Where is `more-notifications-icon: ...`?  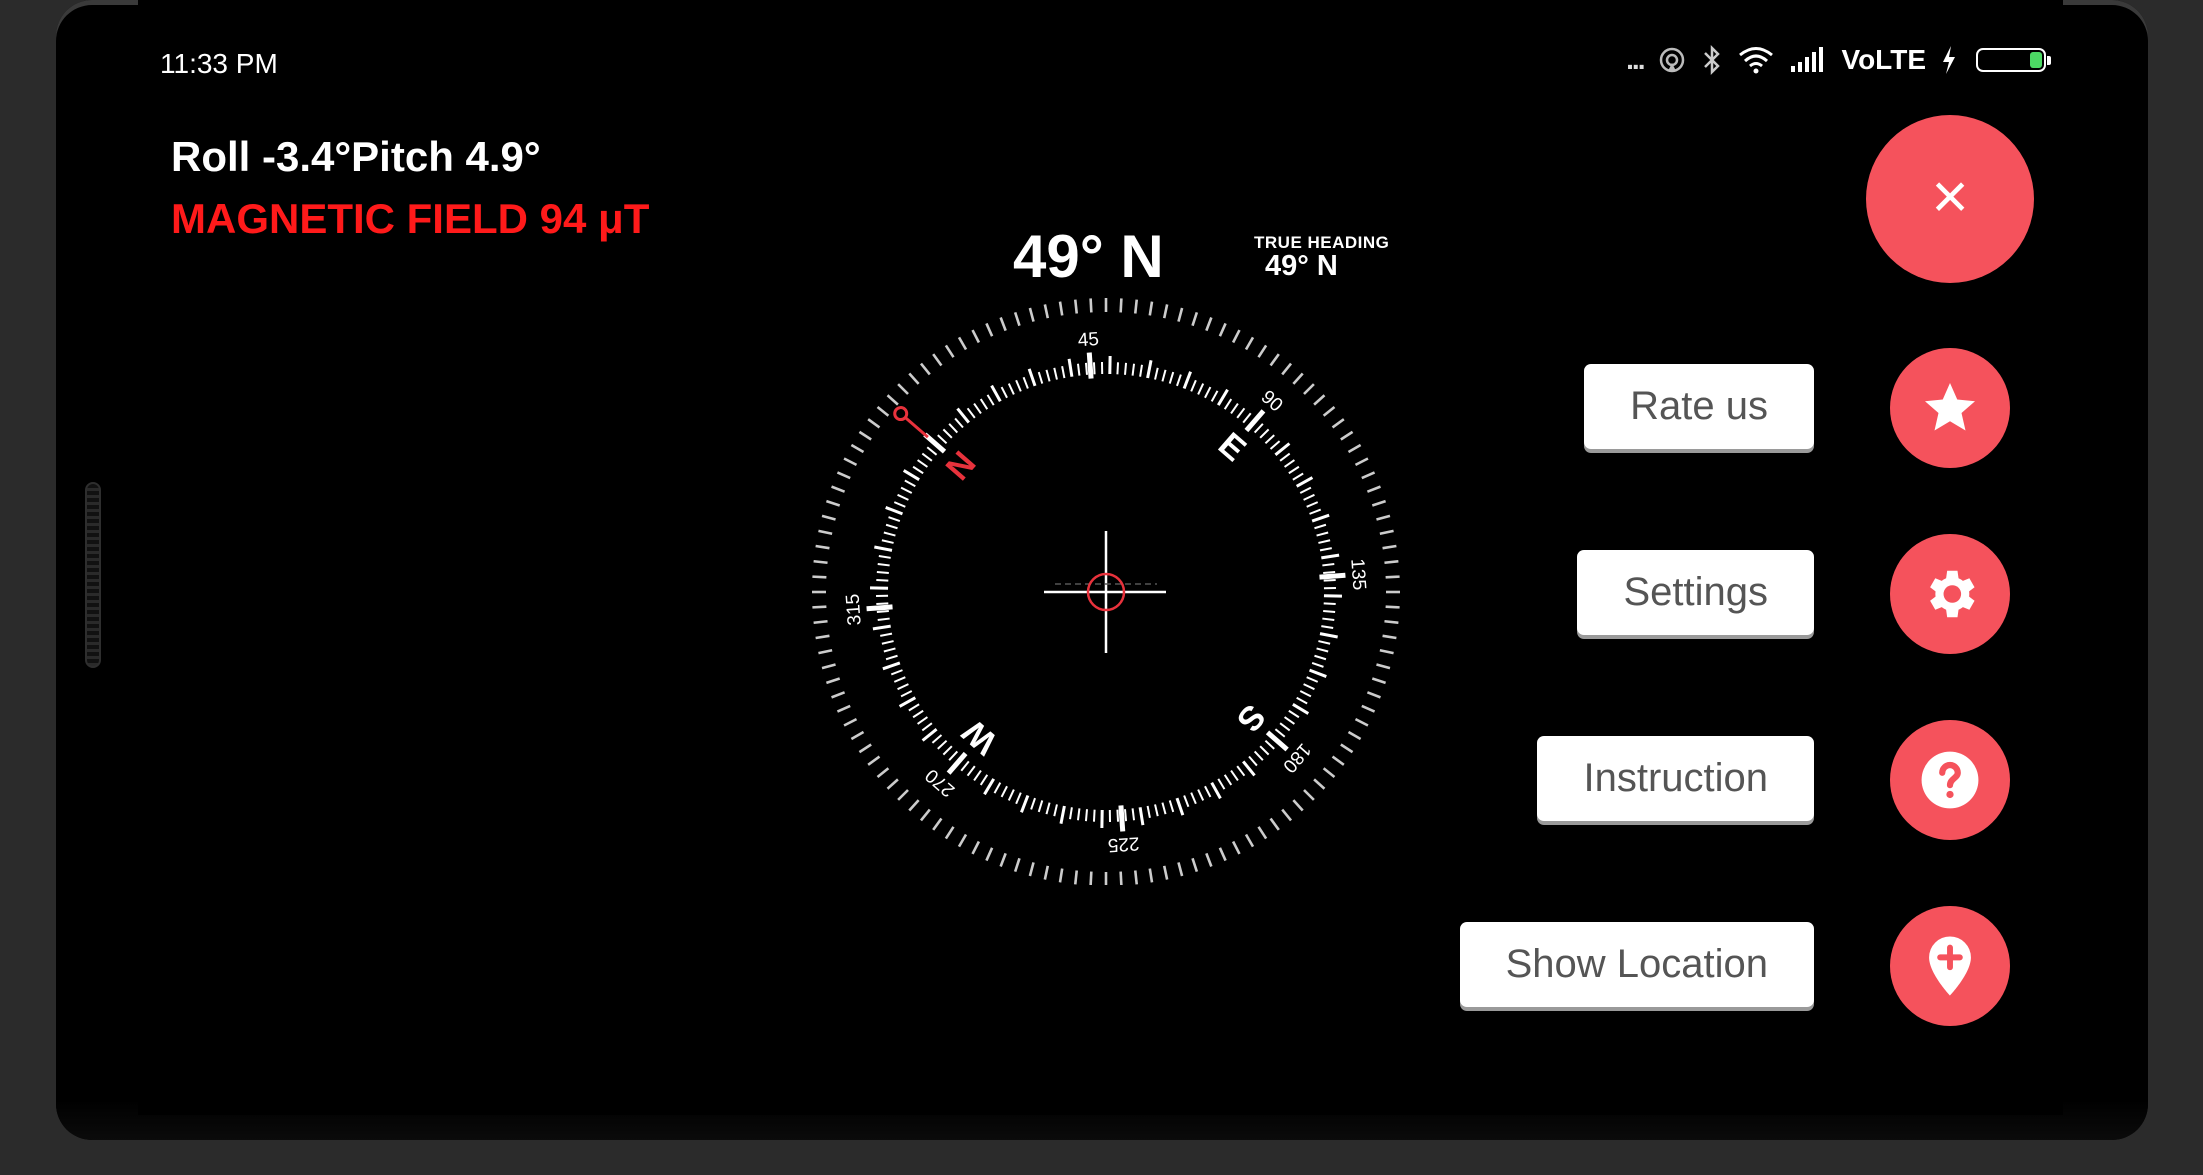
more-notifications-icon: ... is located at coordinates (1635, 59).